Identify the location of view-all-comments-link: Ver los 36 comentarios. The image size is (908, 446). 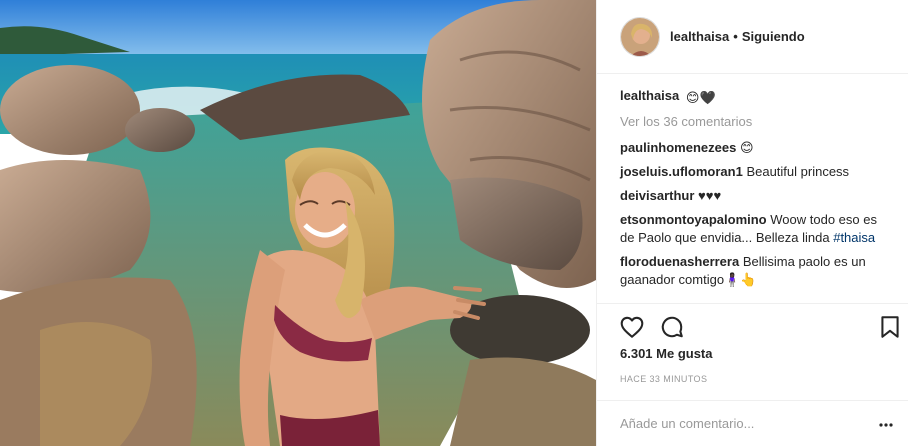
(756, 122).